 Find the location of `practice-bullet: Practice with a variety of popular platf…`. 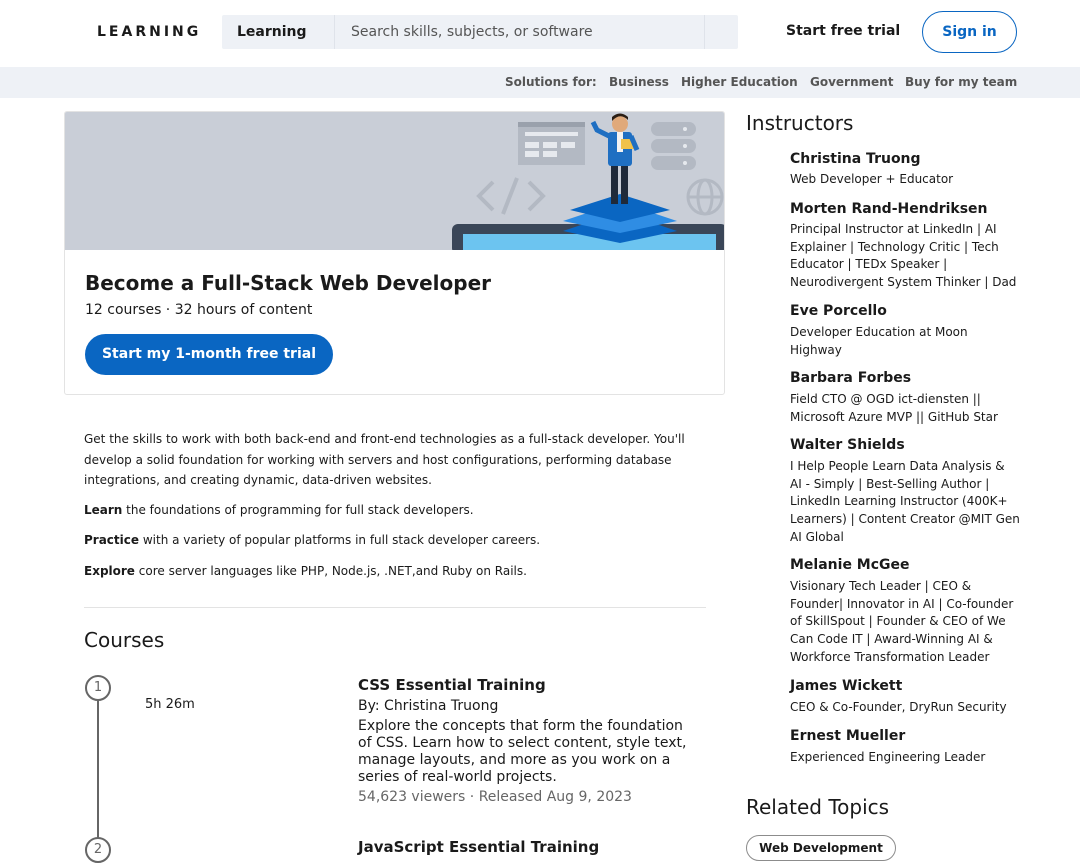

practice-bullet: Practice with a variety of popular platf… is located at coordinates (312, 540).